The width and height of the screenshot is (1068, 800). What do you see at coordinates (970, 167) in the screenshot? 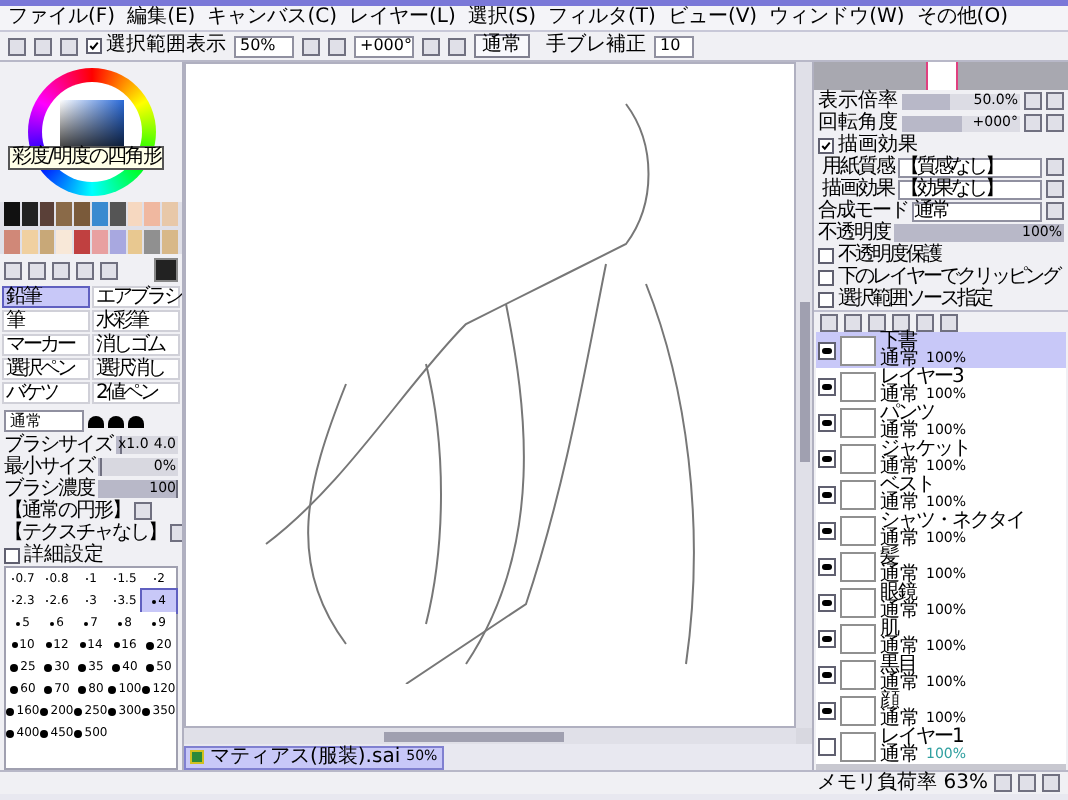
I see `paper-dropdown: 【質感なし】` at bounding box center [970, 167].